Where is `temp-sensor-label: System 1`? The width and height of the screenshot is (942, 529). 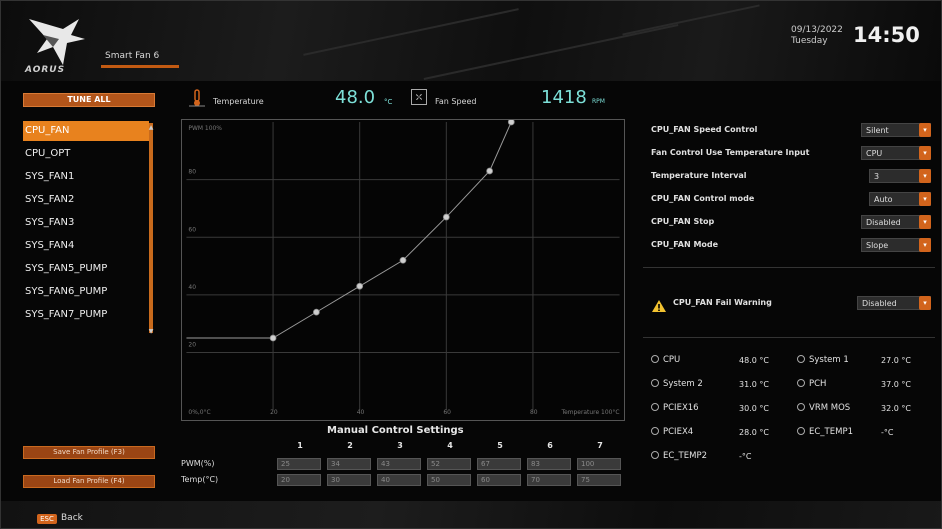 temp-sensor-label: System 1 is located at coordinates (823, 360).